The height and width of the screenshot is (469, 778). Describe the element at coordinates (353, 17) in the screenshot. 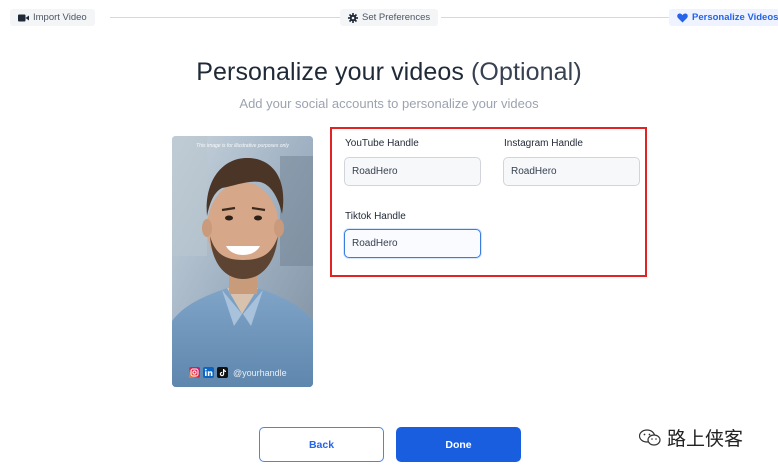

I see `gear-icon` at that location.